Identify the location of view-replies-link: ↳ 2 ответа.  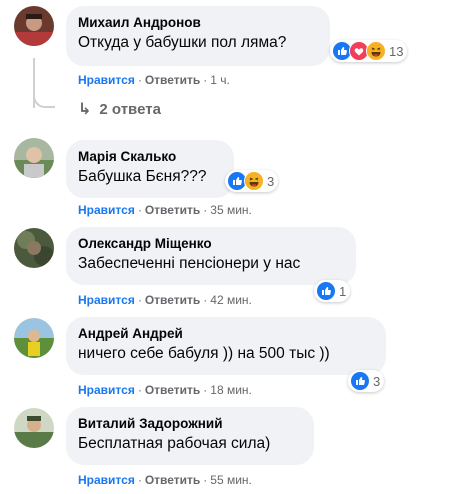
(119, 109).